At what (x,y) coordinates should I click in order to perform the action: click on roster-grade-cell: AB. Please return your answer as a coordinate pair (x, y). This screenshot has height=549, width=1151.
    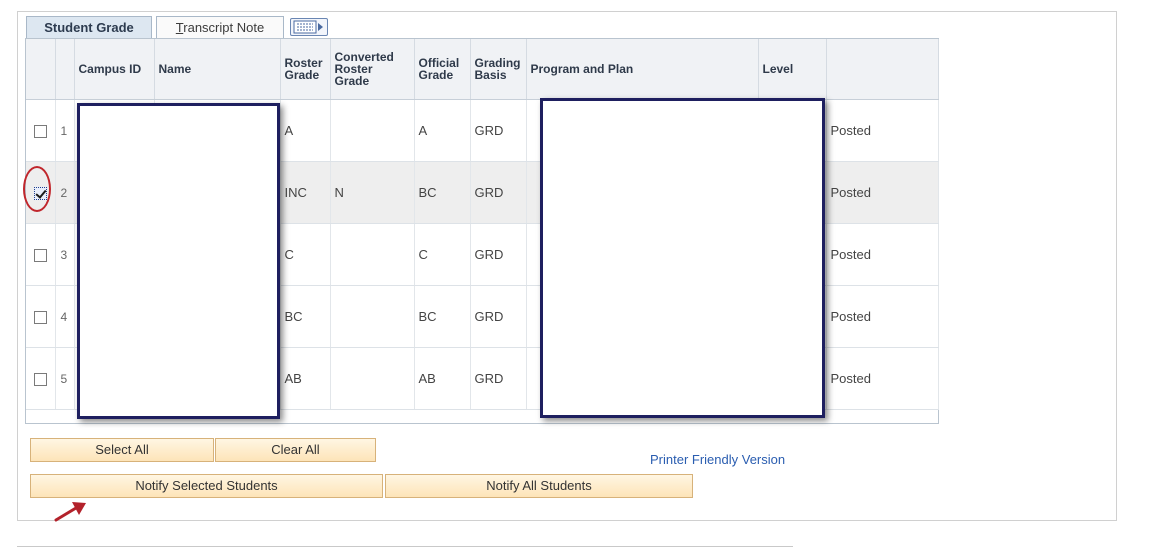
    Looking at the image, I should click on (305, 378).